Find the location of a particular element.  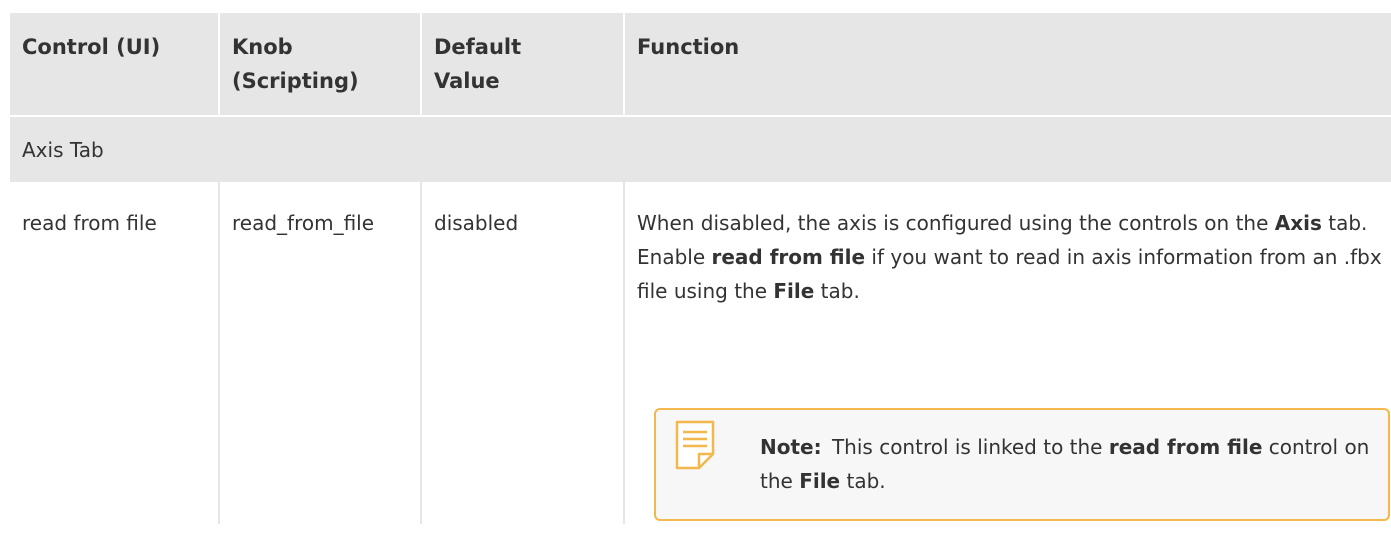

note-icon is located at coordinates (695, 445).